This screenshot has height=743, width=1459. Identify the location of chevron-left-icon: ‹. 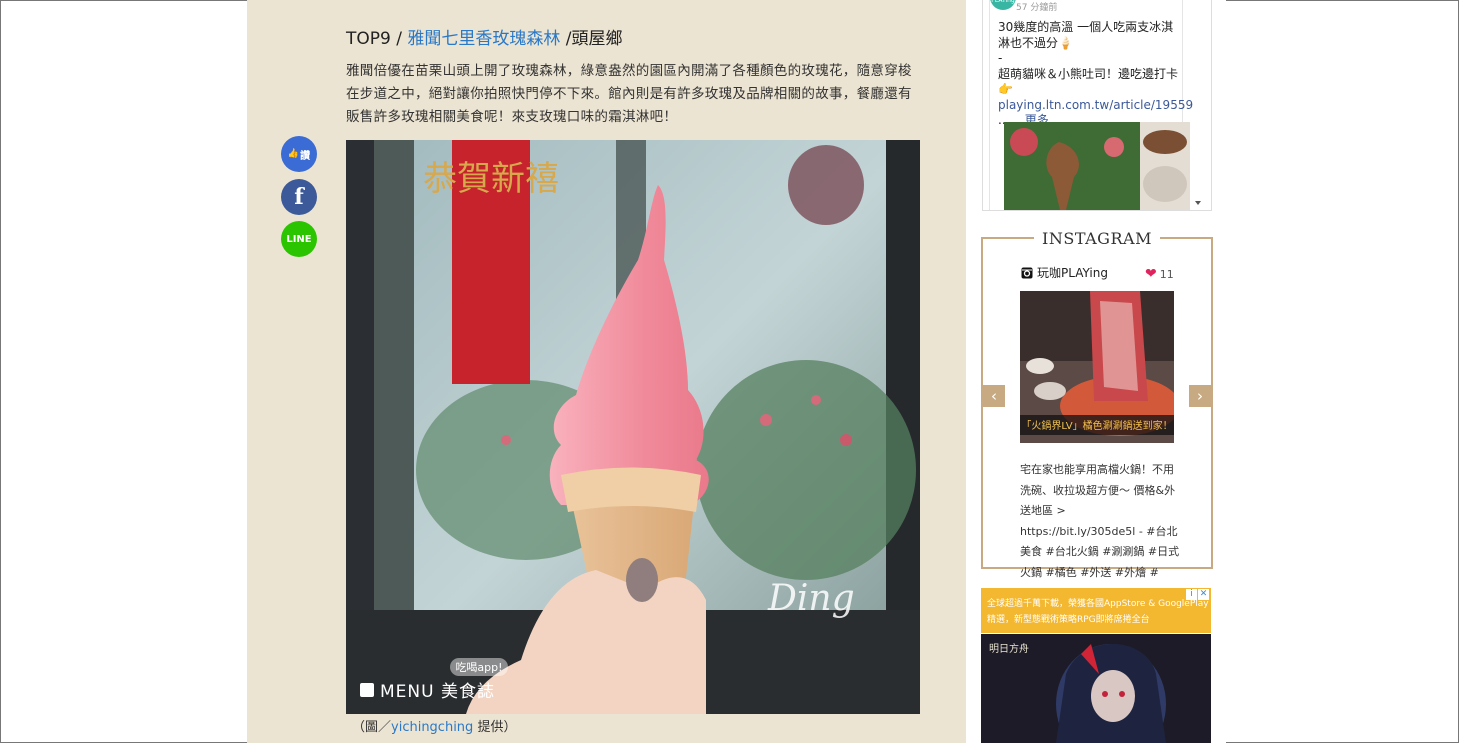
(994, 396).